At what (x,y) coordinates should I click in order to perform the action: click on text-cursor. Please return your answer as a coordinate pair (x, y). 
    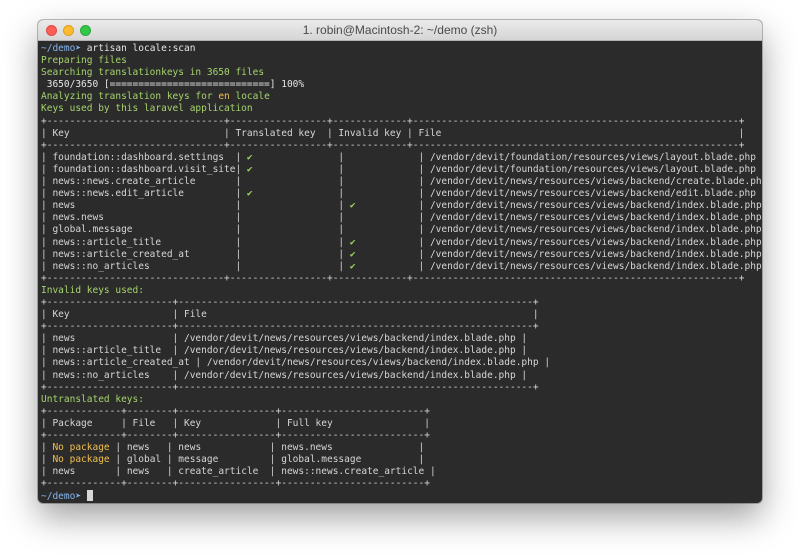
    Looking at the image, I should click on (89, 496).